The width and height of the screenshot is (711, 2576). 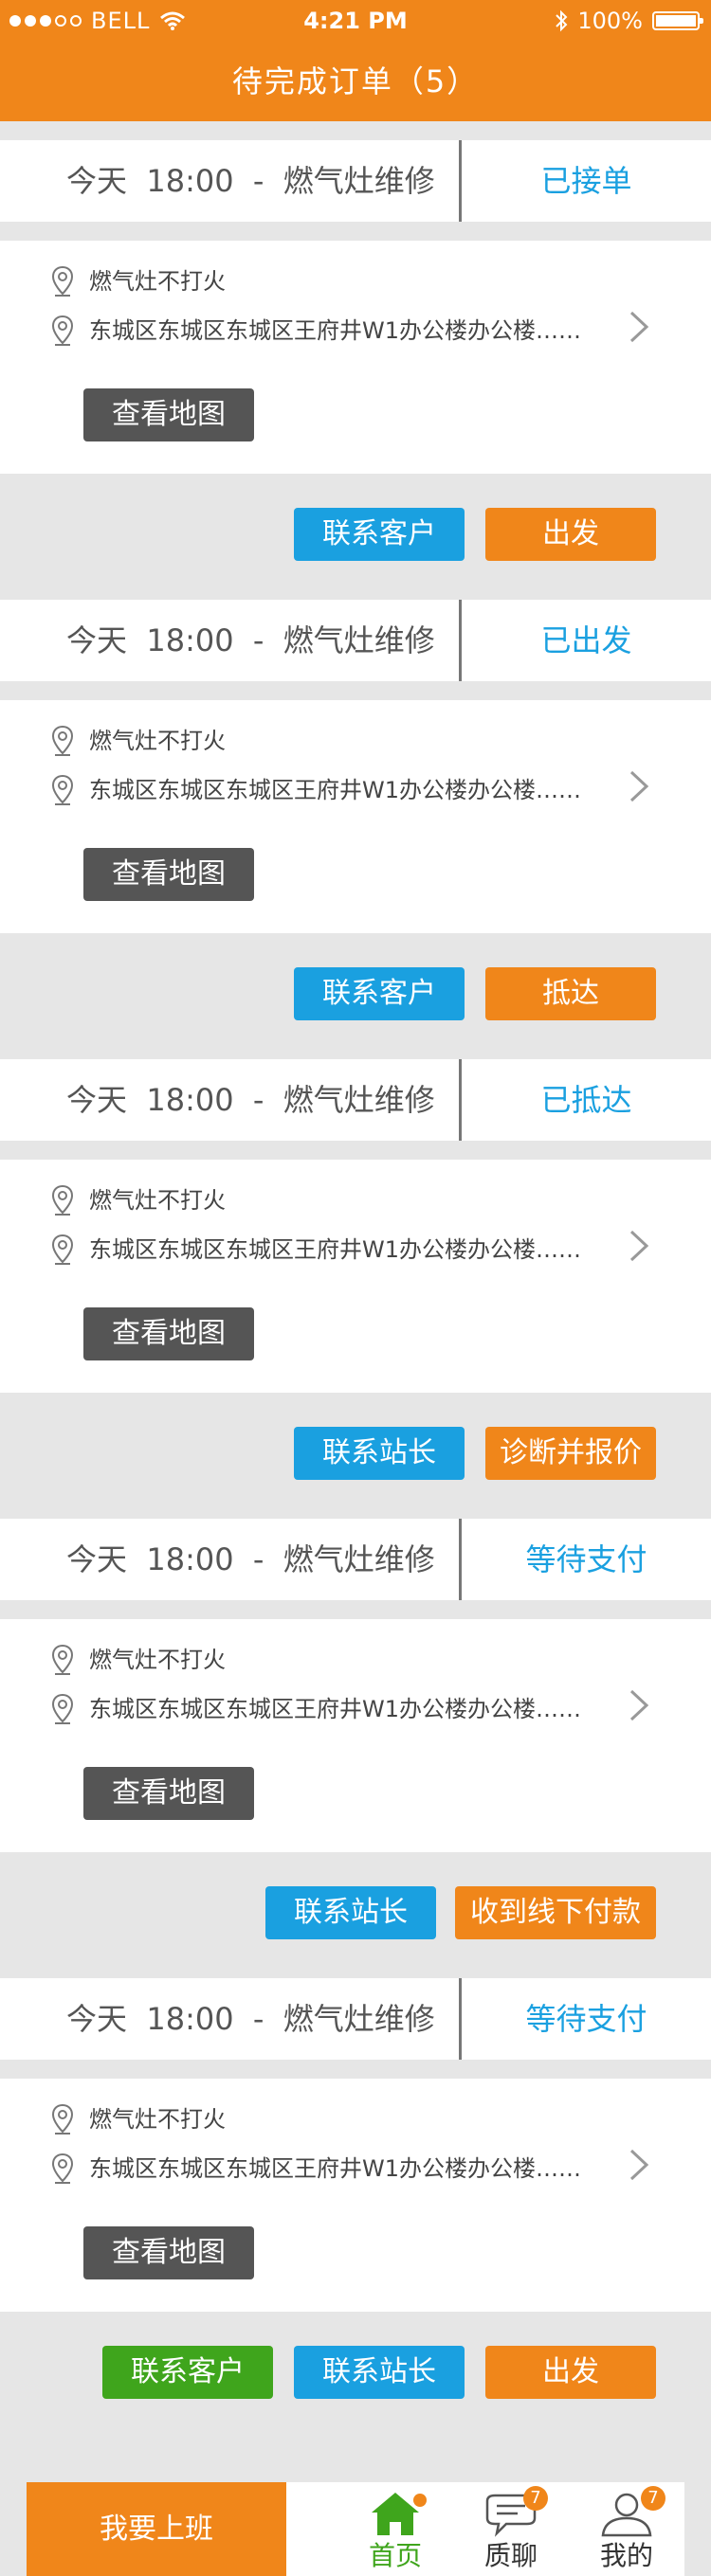 I want to click on action-button-2: 抵达, so click(x=570, y=993).